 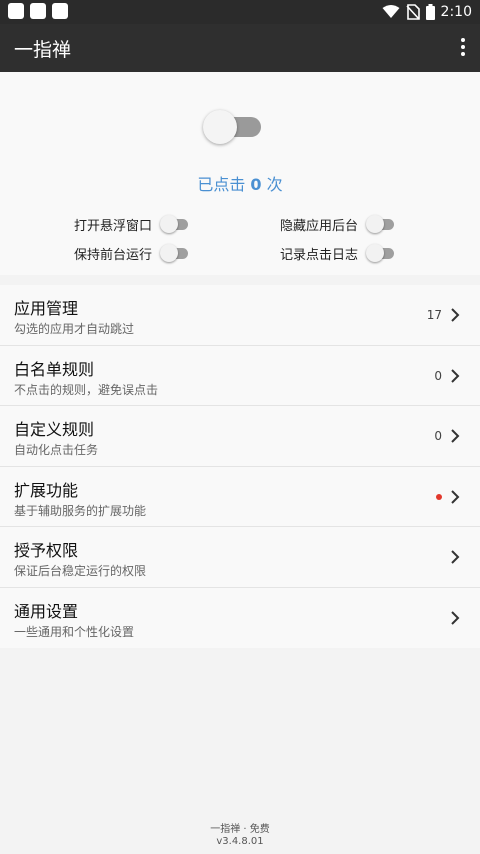 I want to click on main-service-toggle, so click(x=233, y=127).